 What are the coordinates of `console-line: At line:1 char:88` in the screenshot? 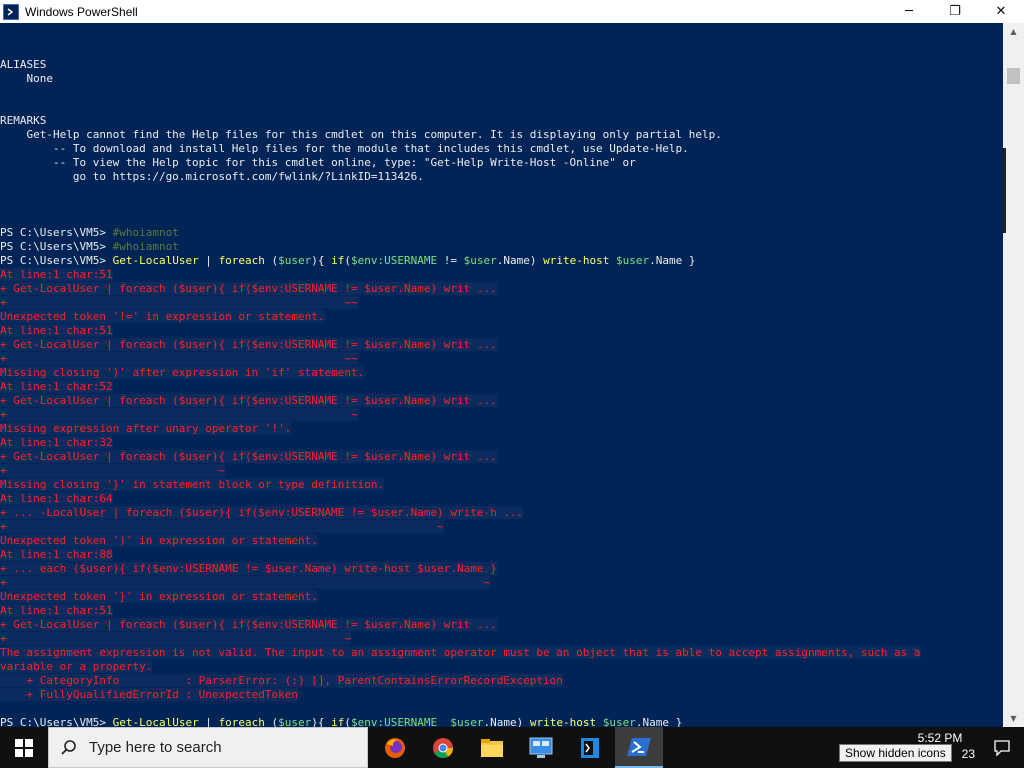 It's located at (56, 555).